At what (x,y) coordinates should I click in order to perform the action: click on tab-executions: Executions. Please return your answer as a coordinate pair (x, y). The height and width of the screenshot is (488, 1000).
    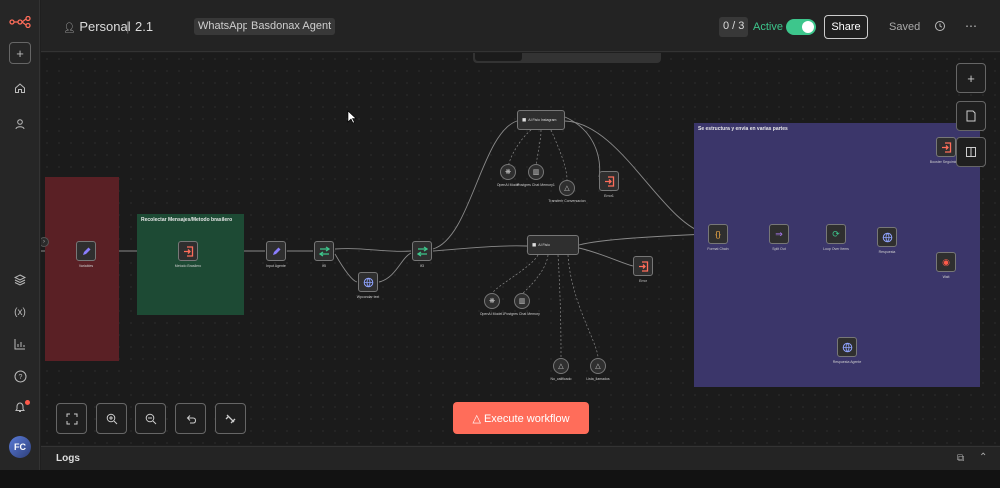
    Looking at the image, I should click on (555, 57).